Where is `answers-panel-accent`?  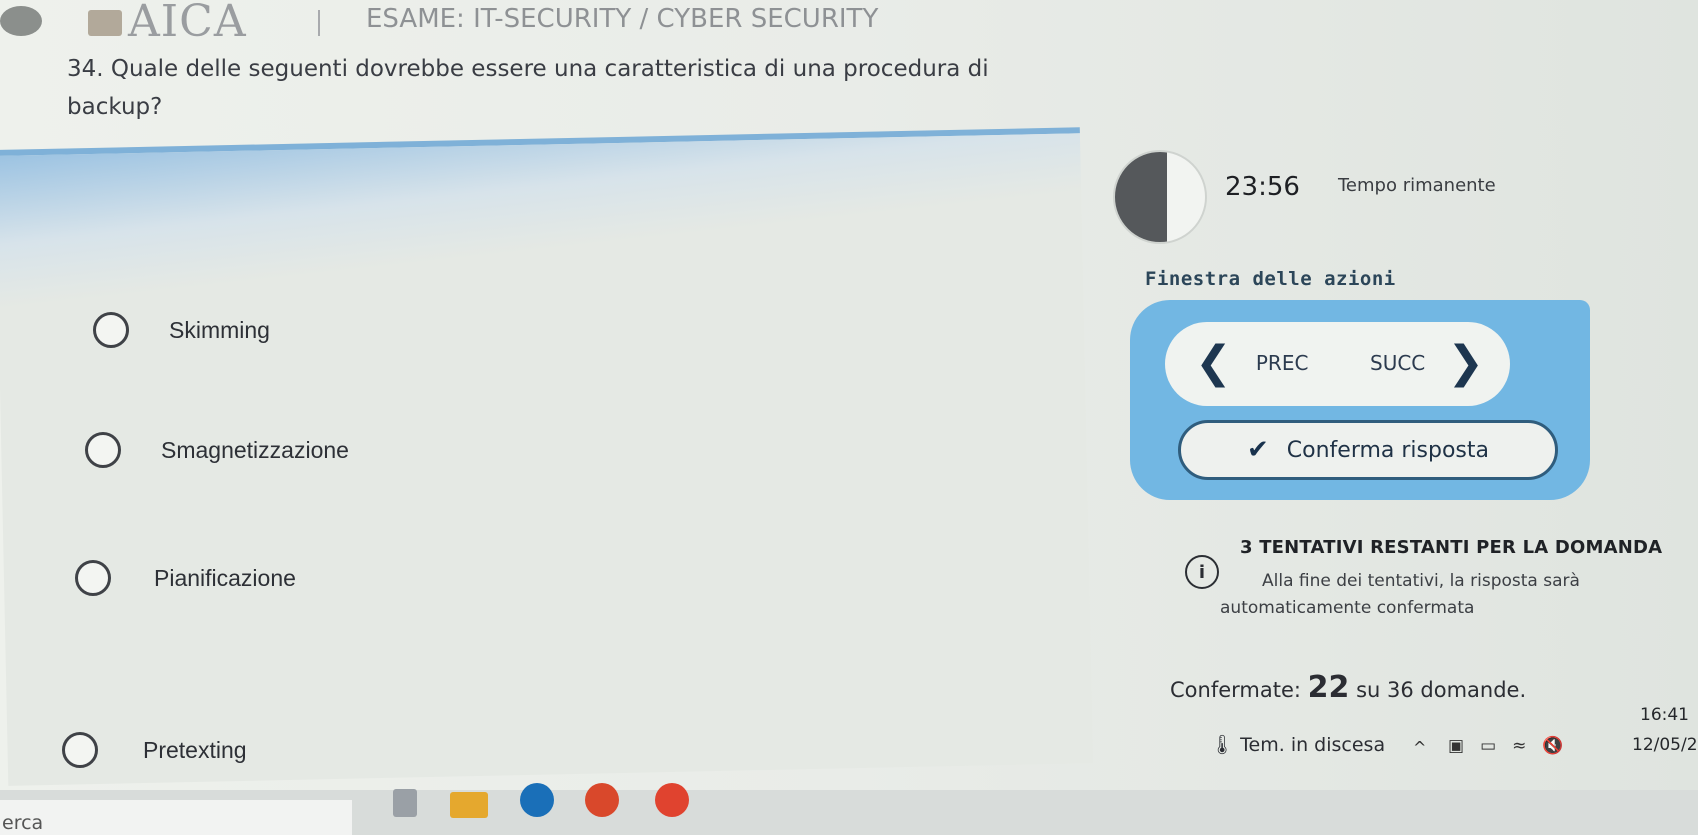
answers-panel-accent is located at coordinates (542, 224).